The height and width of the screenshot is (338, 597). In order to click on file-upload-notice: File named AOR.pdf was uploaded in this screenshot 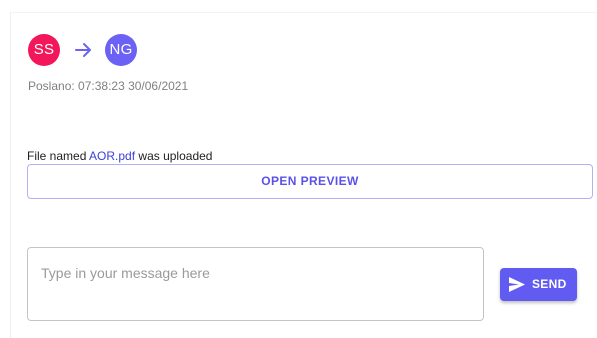, I will do `click(119, 156)`.